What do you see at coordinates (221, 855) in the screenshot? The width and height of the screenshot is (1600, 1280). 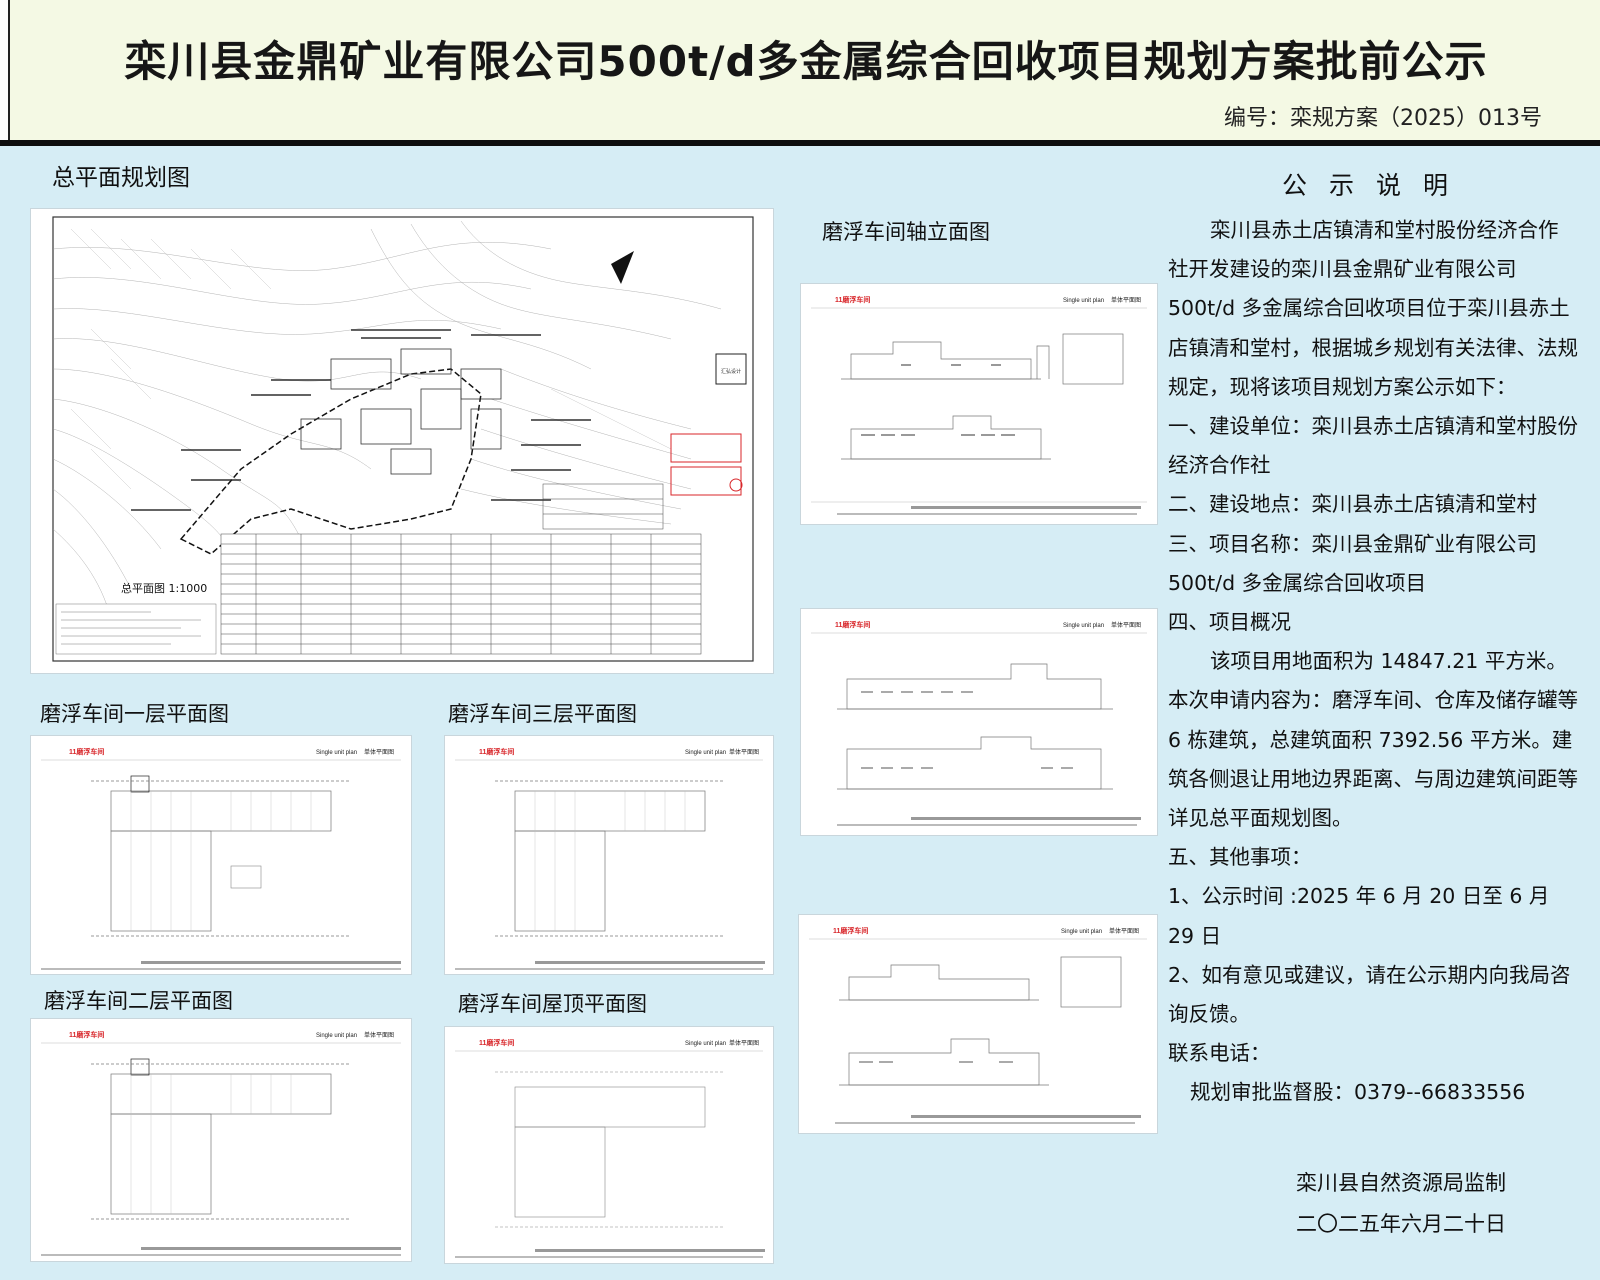 I see `floor1-plan: 11磨浮车间 Single unit plan 单体平面图` at bounding box center [221, 855].